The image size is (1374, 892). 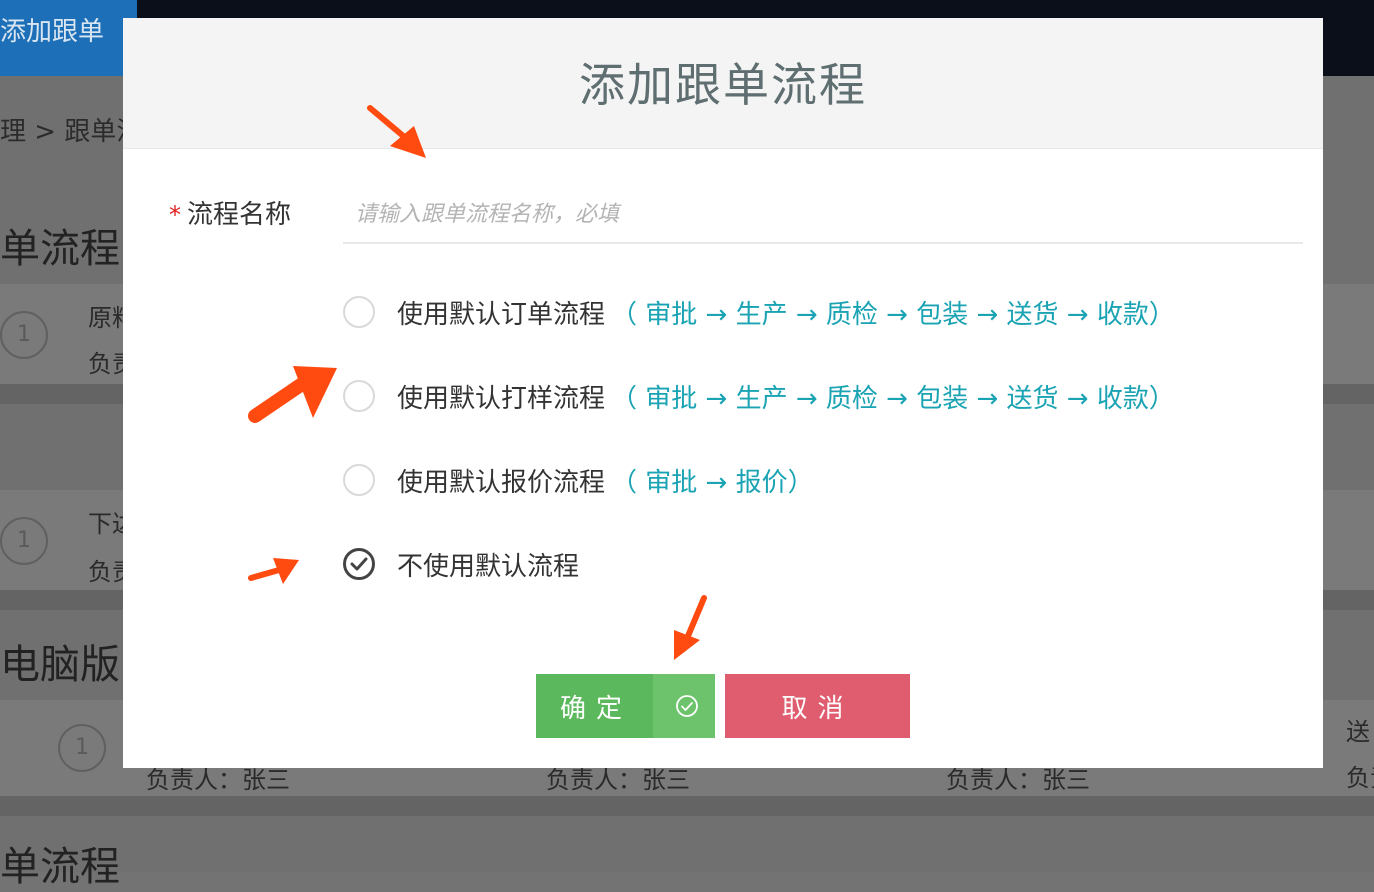 What do you see at coordinates (823, 215) in the screenshot?
I see `flow-name-input` at bounding box center [823, 215].